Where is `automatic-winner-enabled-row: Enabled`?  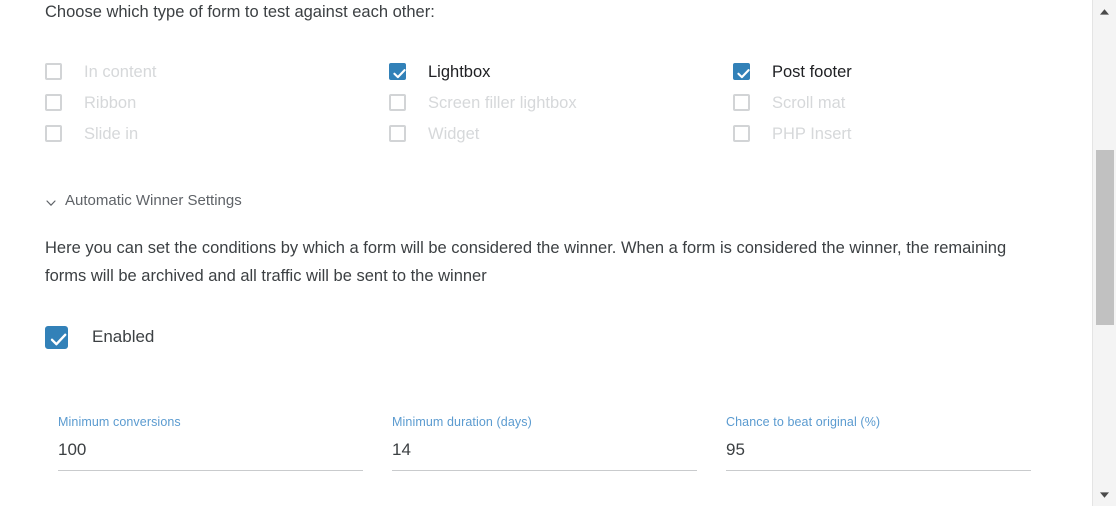 automatic-winner-enabled-row: Enabled is located at coordinates (99, 337).